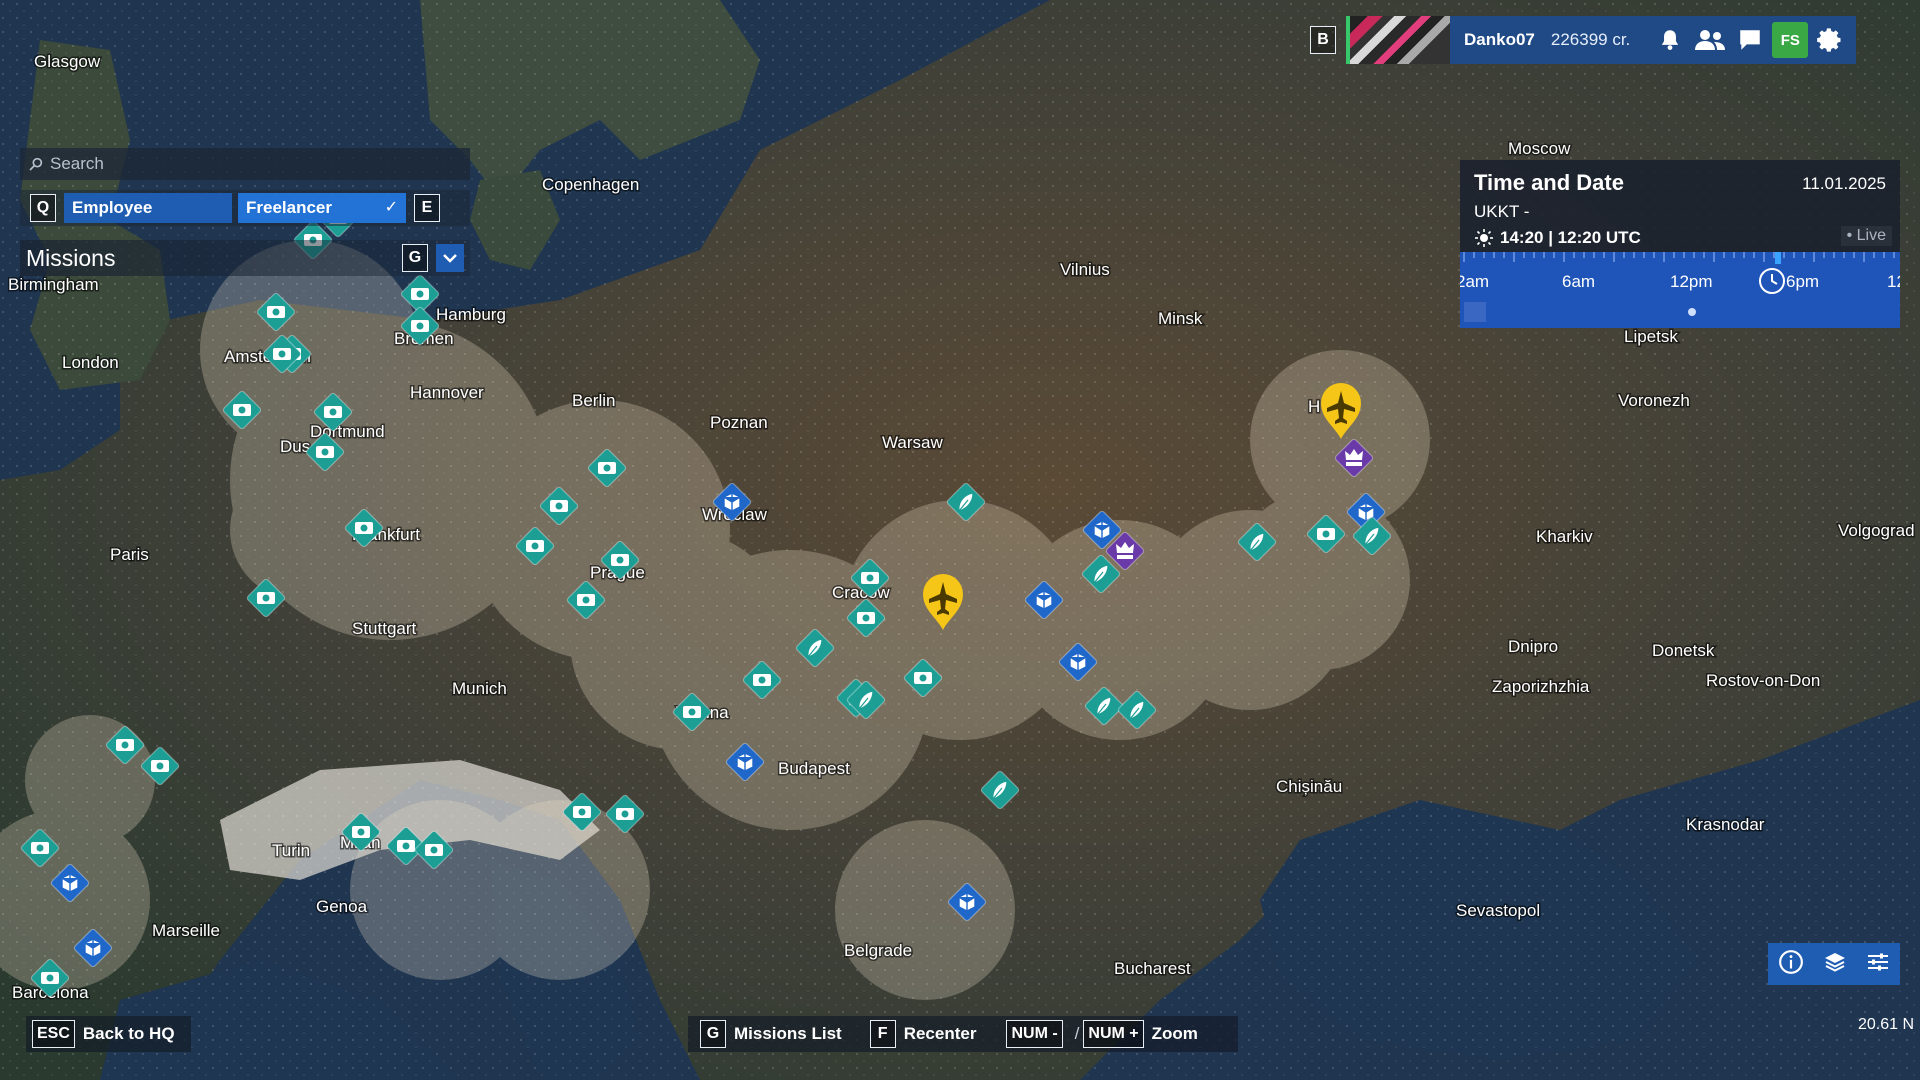 The width and height of the screenshot is (1920, 1080). Describe the element at coordinates (1113, 1034) in the screenshot. I see `zoom-in-key: NUM +` at that location.